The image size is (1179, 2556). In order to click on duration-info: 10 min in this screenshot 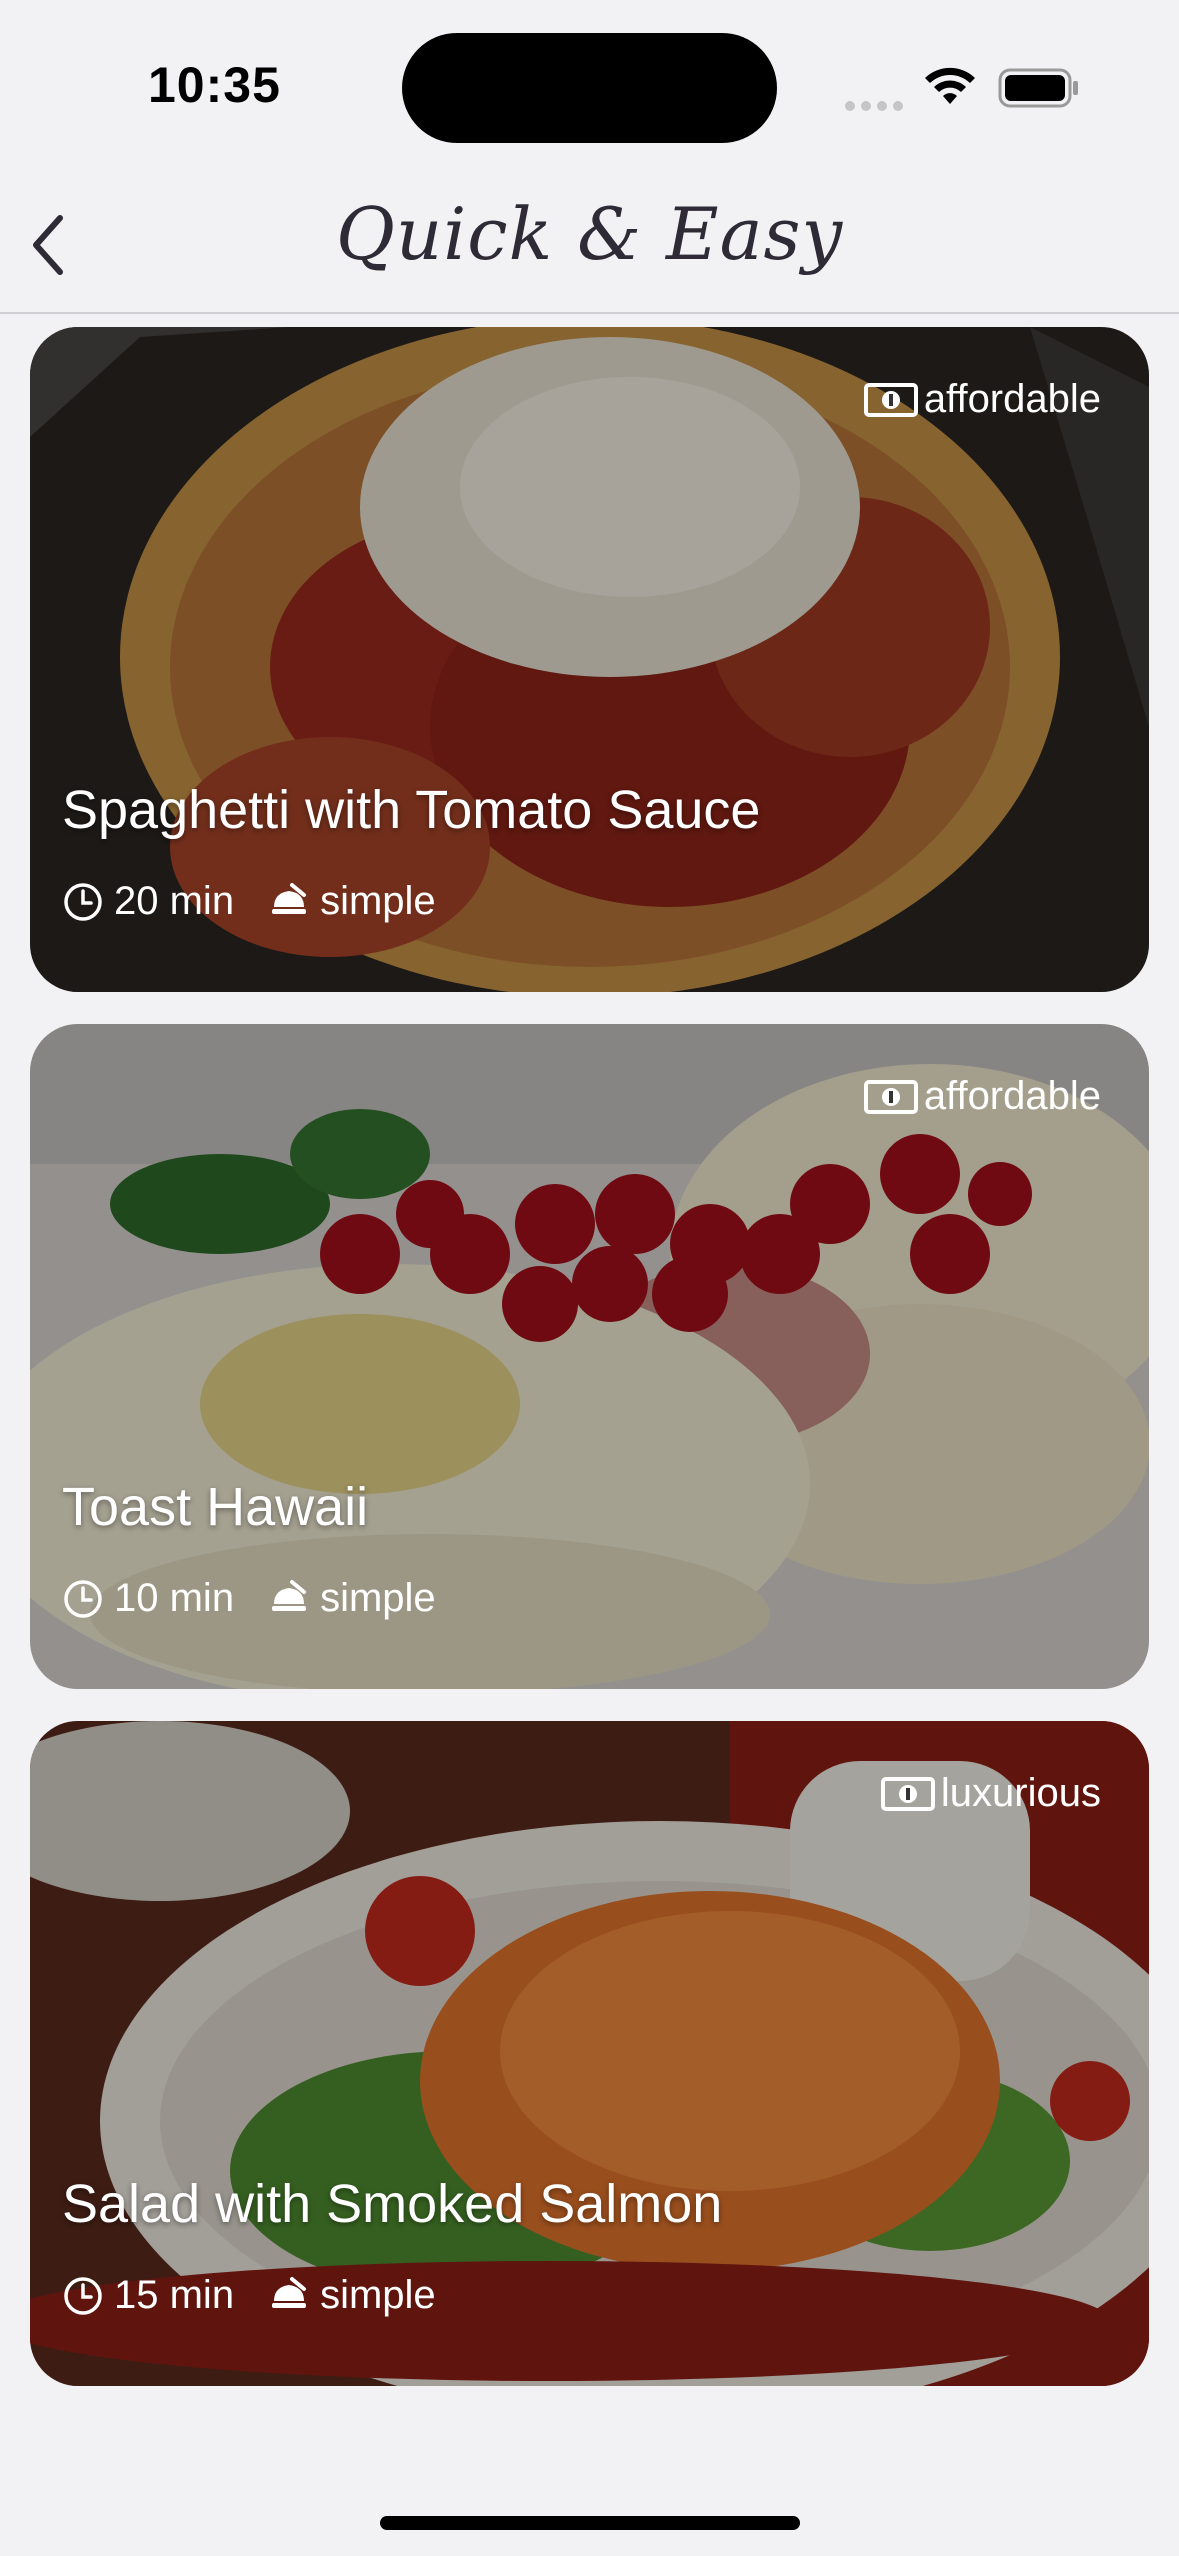, I will do `click(148, 1598)`.